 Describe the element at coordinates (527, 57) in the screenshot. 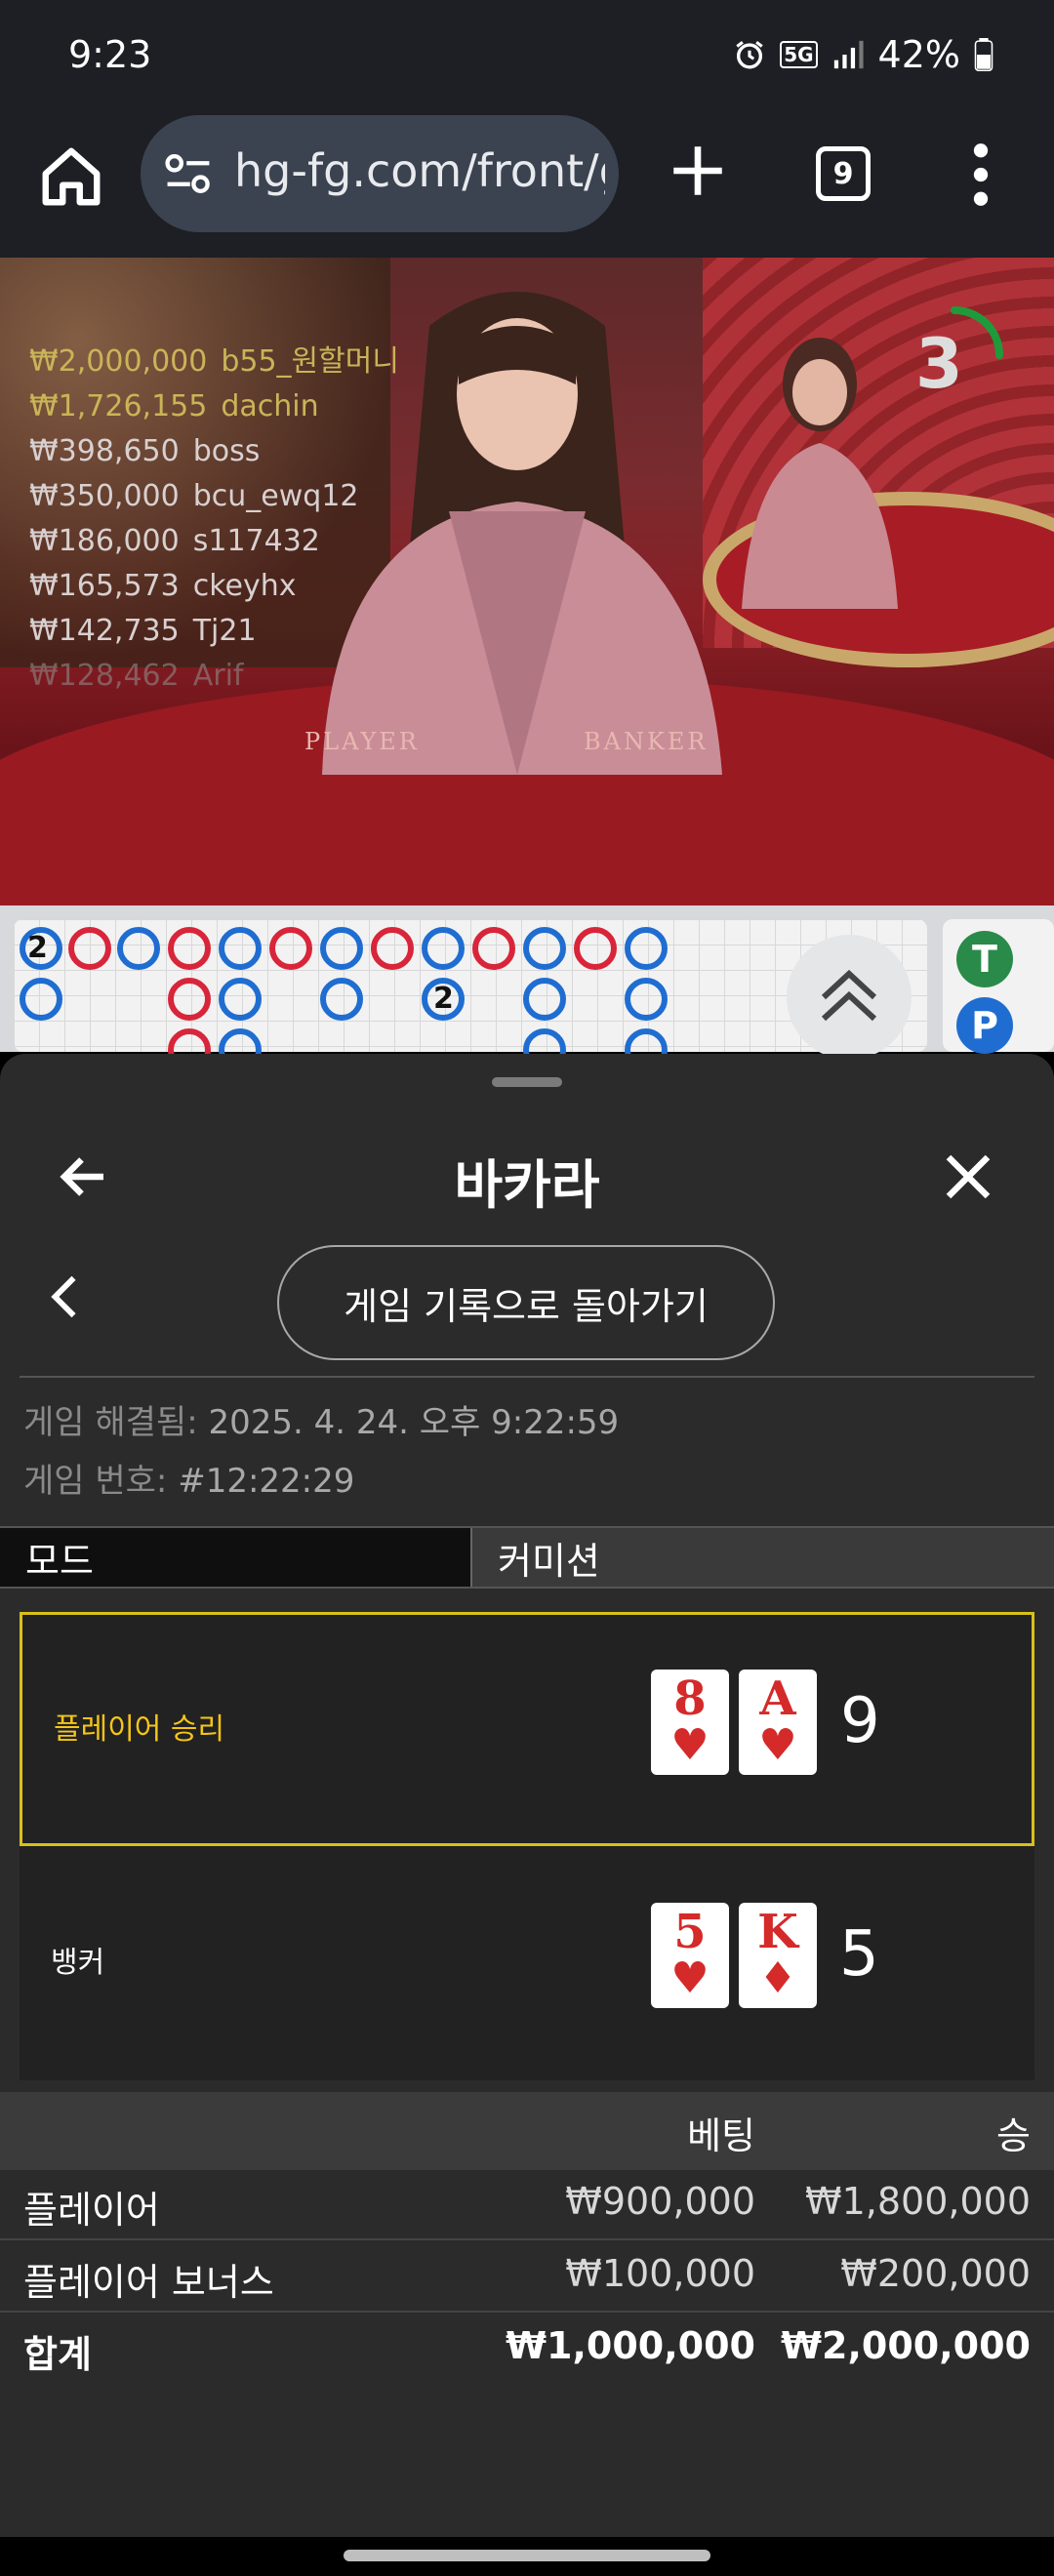

I see `status-bar: 9:23 5G 42%` at that location.